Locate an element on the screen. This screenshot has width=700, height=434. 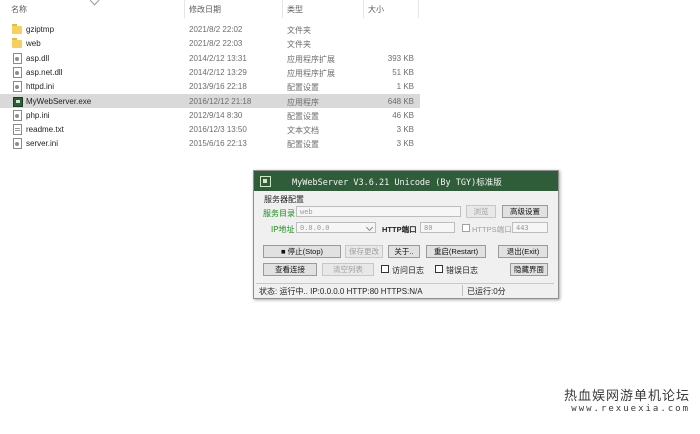
save-changes-button: 保存更改 is located at coordinates (364, 251).